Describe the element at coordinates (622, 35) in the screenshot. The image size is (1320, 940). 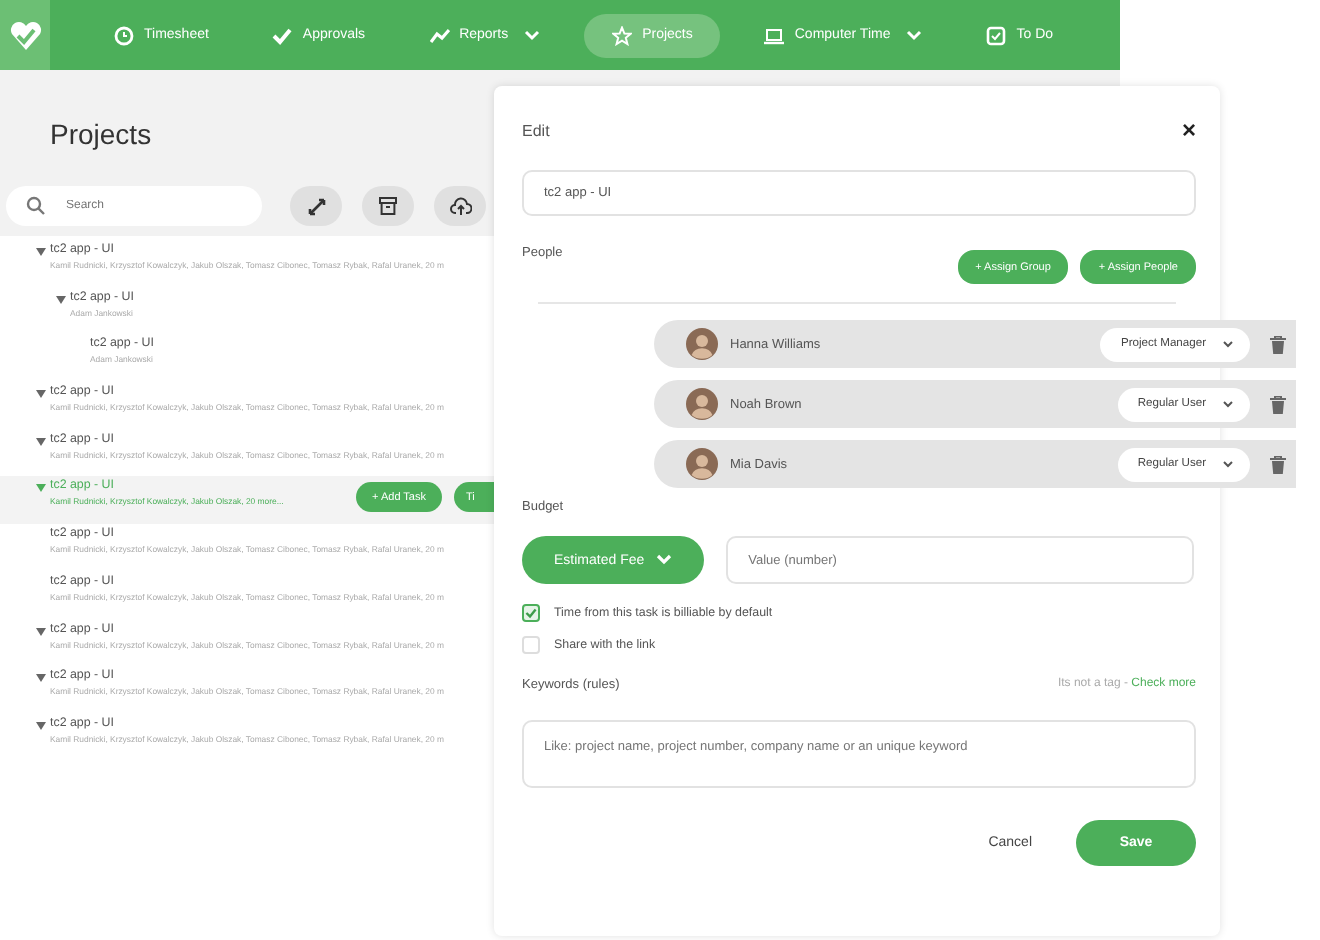
I see `star-icon` at that location.